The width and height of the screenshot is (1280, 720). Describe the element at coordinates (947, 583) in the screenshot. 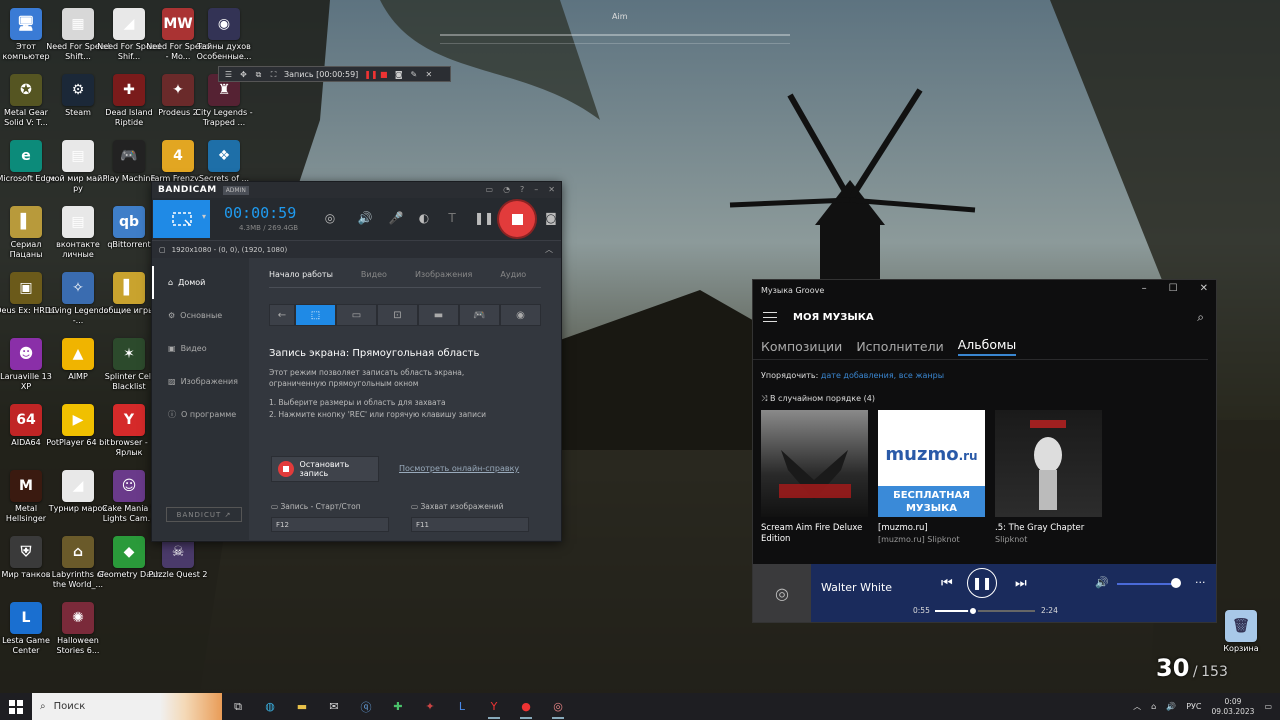

I see `previous-track-icon: ⏮` at that location.